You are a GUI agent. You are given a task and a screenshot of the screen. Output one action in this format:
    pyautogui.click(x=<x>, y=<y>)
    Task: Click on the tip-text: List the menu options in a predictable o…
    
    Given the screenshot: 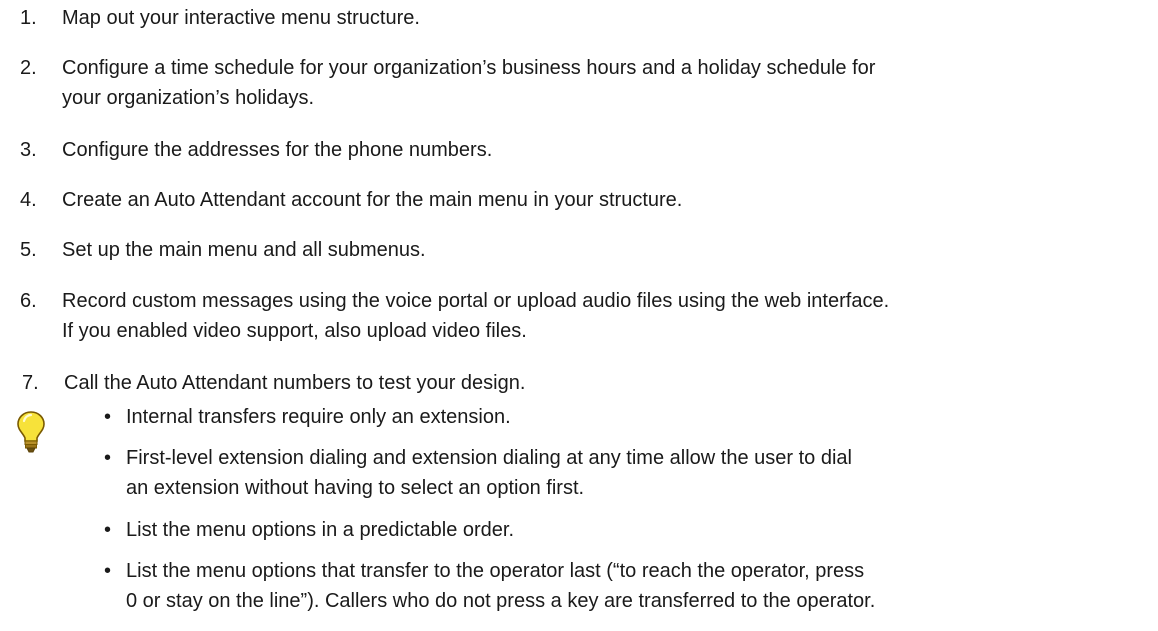 What is the action you would take?
    pyautogui.click(x=641, y=530)
    